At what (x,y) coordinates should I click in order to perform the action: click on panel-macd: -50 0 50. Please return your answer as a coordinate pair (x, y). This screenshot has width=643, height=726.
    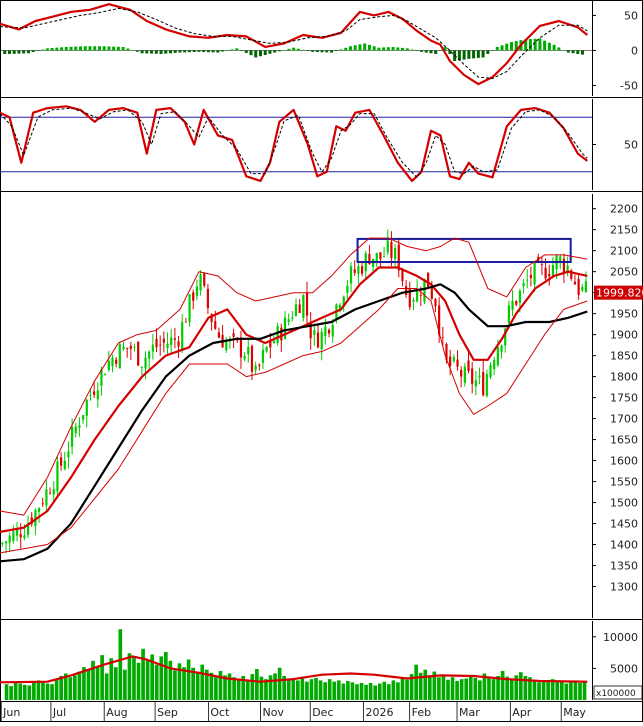
    Looking at the image, I should click on (321, 49).